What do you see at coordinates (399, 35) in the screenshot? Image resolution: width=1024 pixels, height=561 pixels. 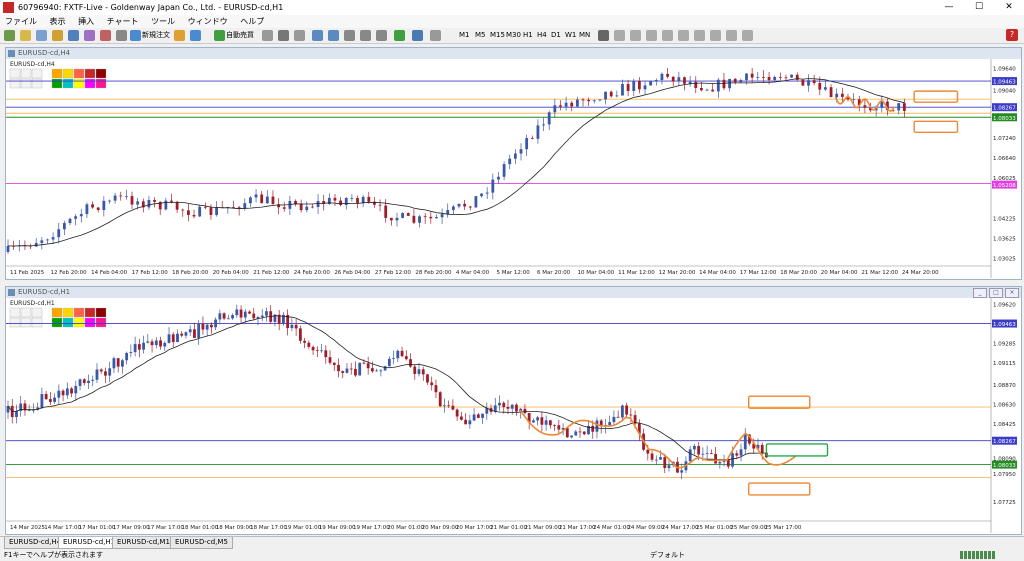 I see `indicators-icon` at bounding box center [399, 35].